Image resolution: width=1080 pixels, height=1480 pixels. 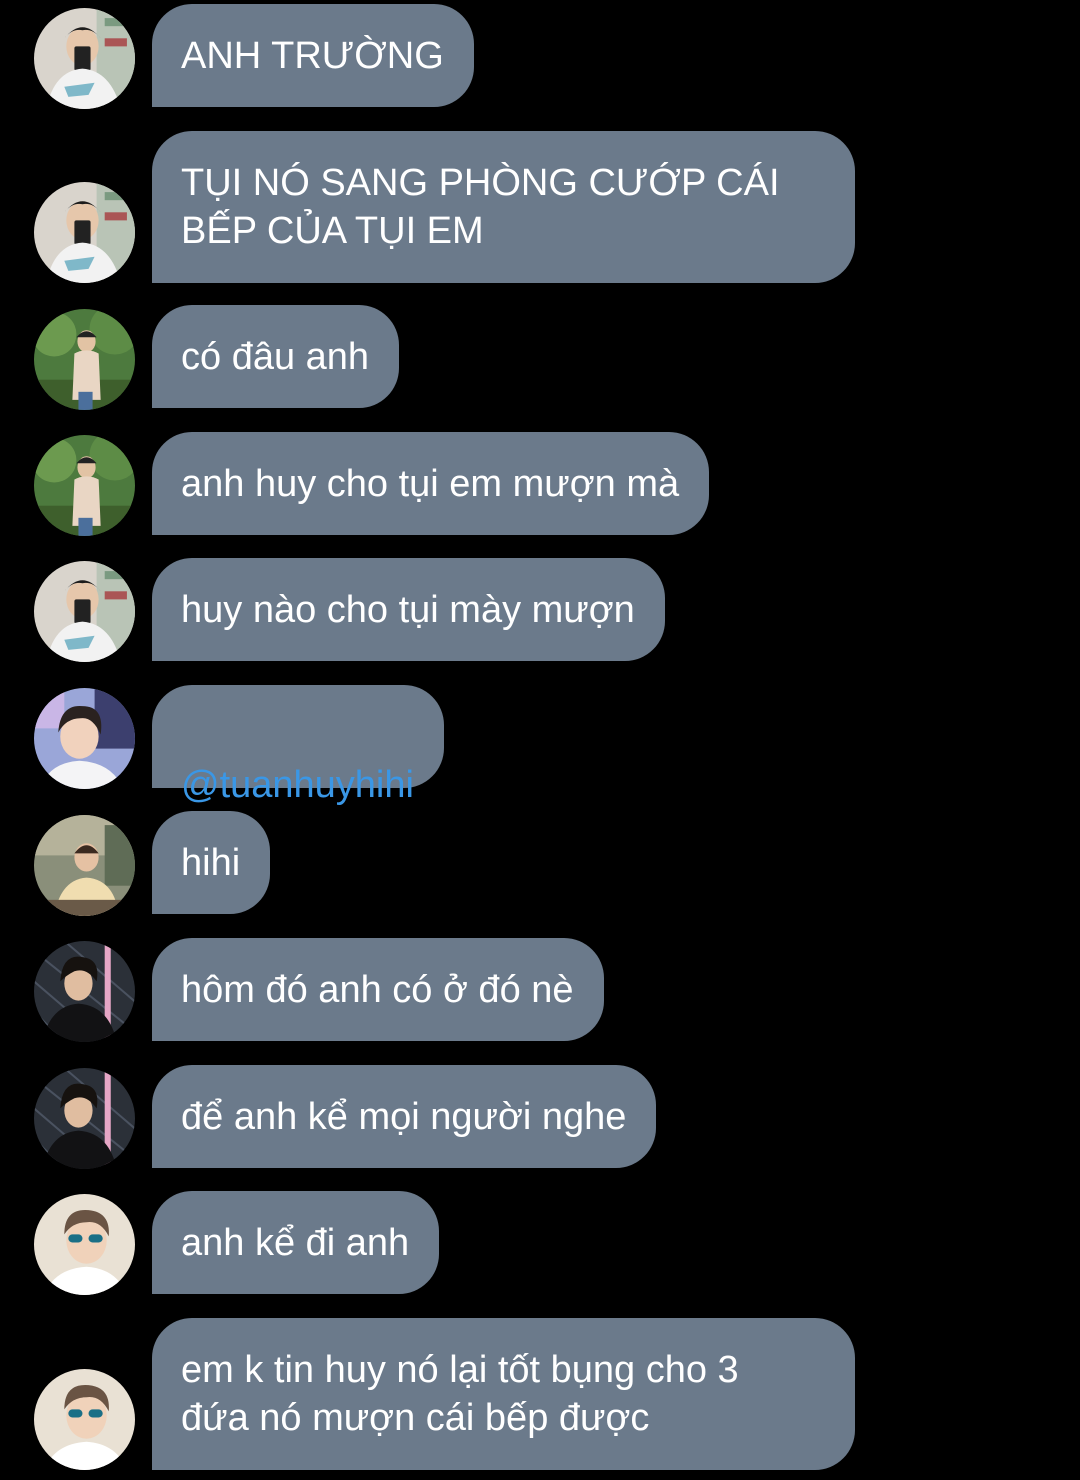 What do you see at coordinates (298, 745) in the screenshot?
I see `message-bubble: @tuanhuyhihi` at bounding box center [298, 745].